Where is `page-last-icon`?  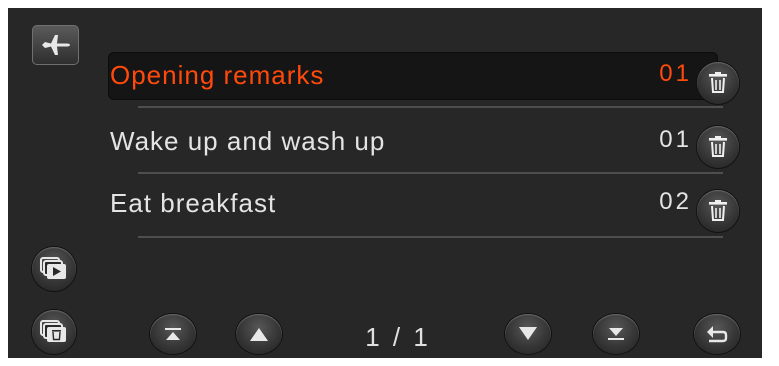 page-last-icon is located at coordinates (616, 334).